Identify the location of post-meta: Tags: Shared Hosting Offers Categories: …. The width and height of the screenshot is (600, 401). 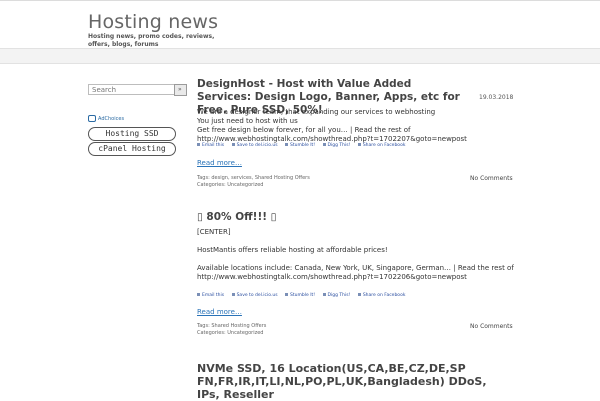
(231, 329).